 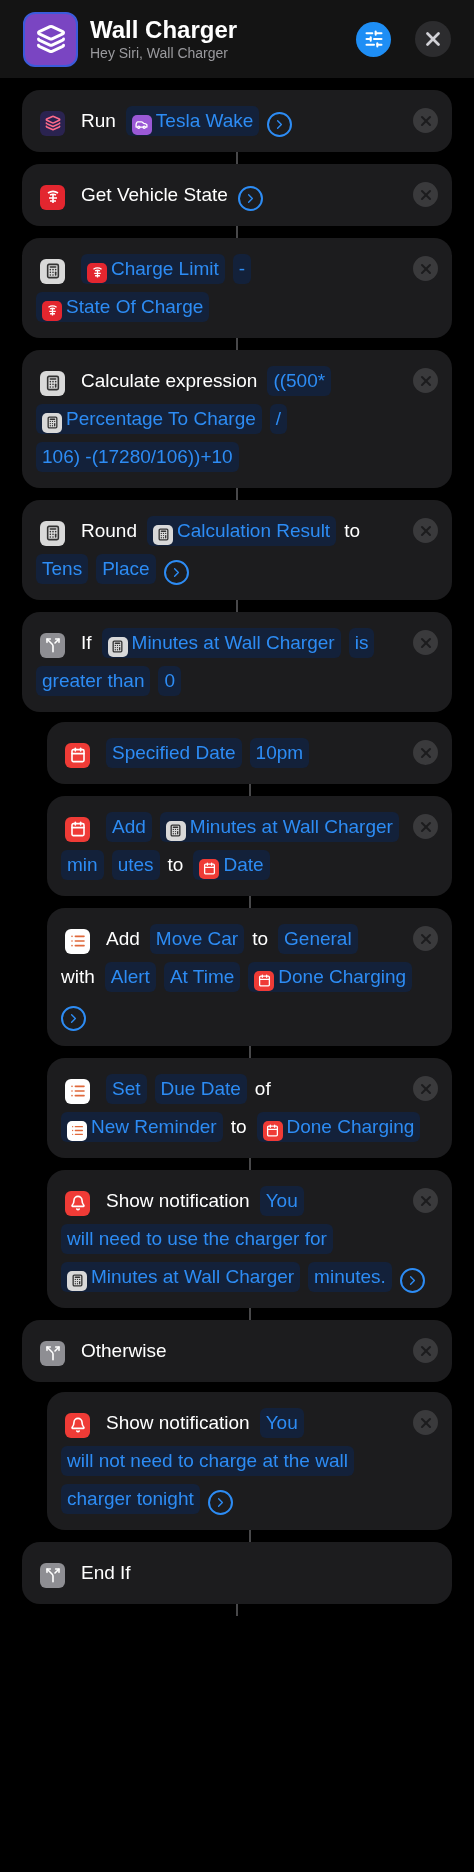 What do you see at coordinates (123, 307) in the screenshot?
I see `variable-token: State Of Charge` at bounding box center [123, 307].